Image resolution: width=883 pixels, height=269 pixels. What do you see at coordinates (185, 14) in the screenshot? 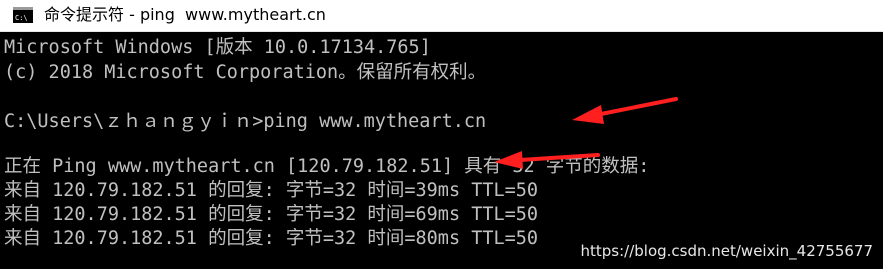
I see `window-title: 命令提示符 - ping www.mytheart.cn` at bounding box center [185, 14].